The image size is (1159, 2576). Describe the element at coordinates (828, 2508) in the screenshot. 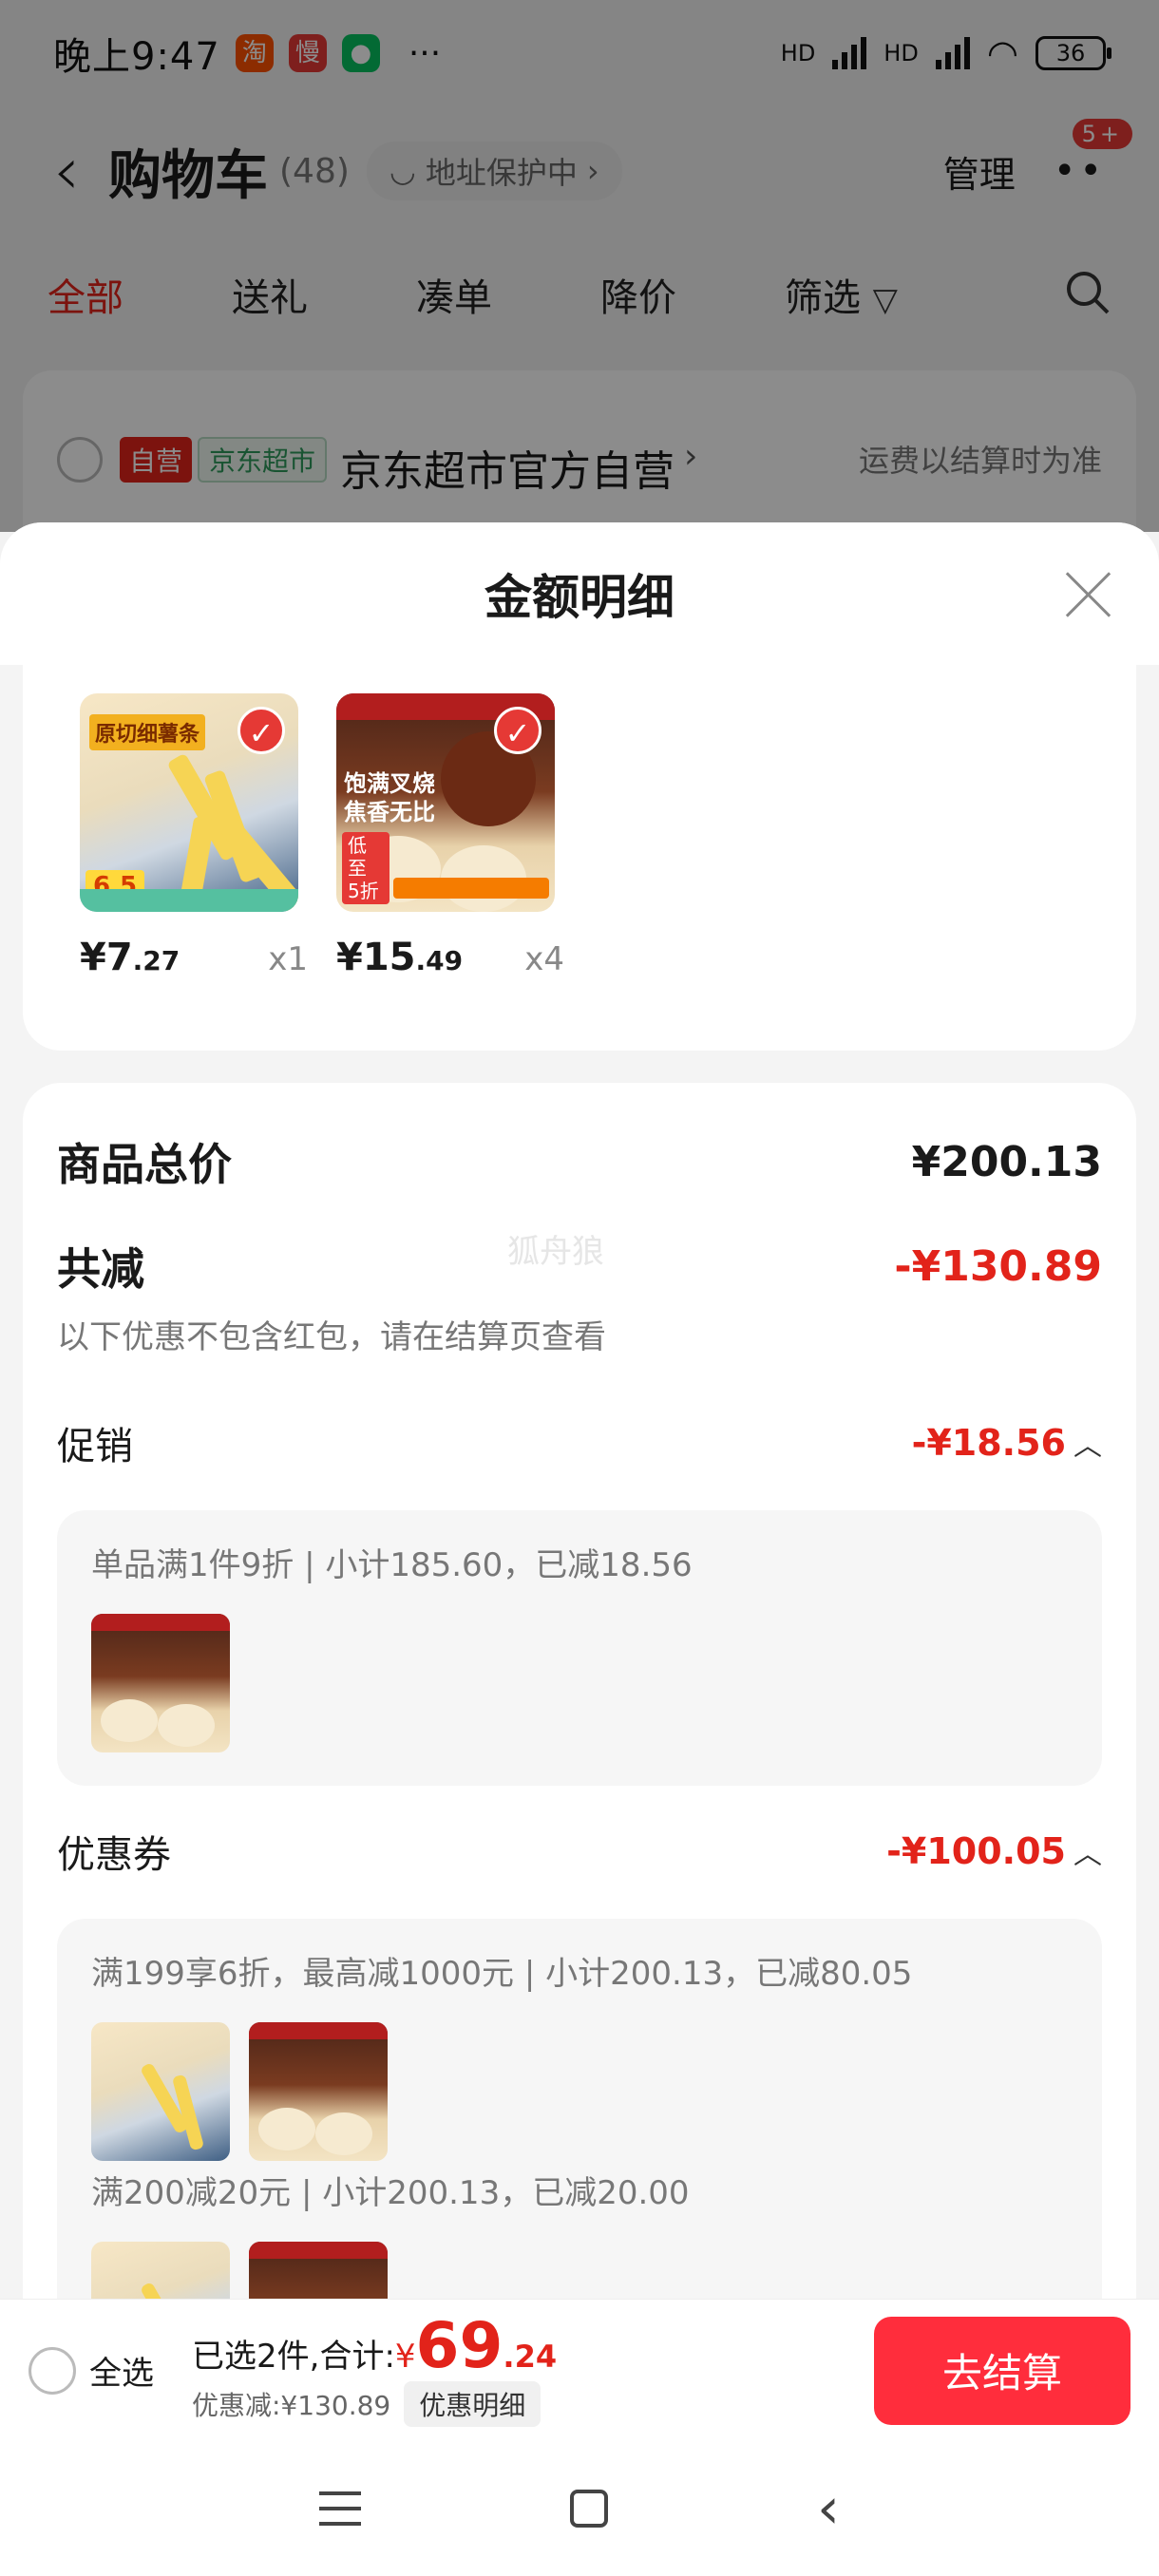

I see `back-nav-icon: ‹` at that location.